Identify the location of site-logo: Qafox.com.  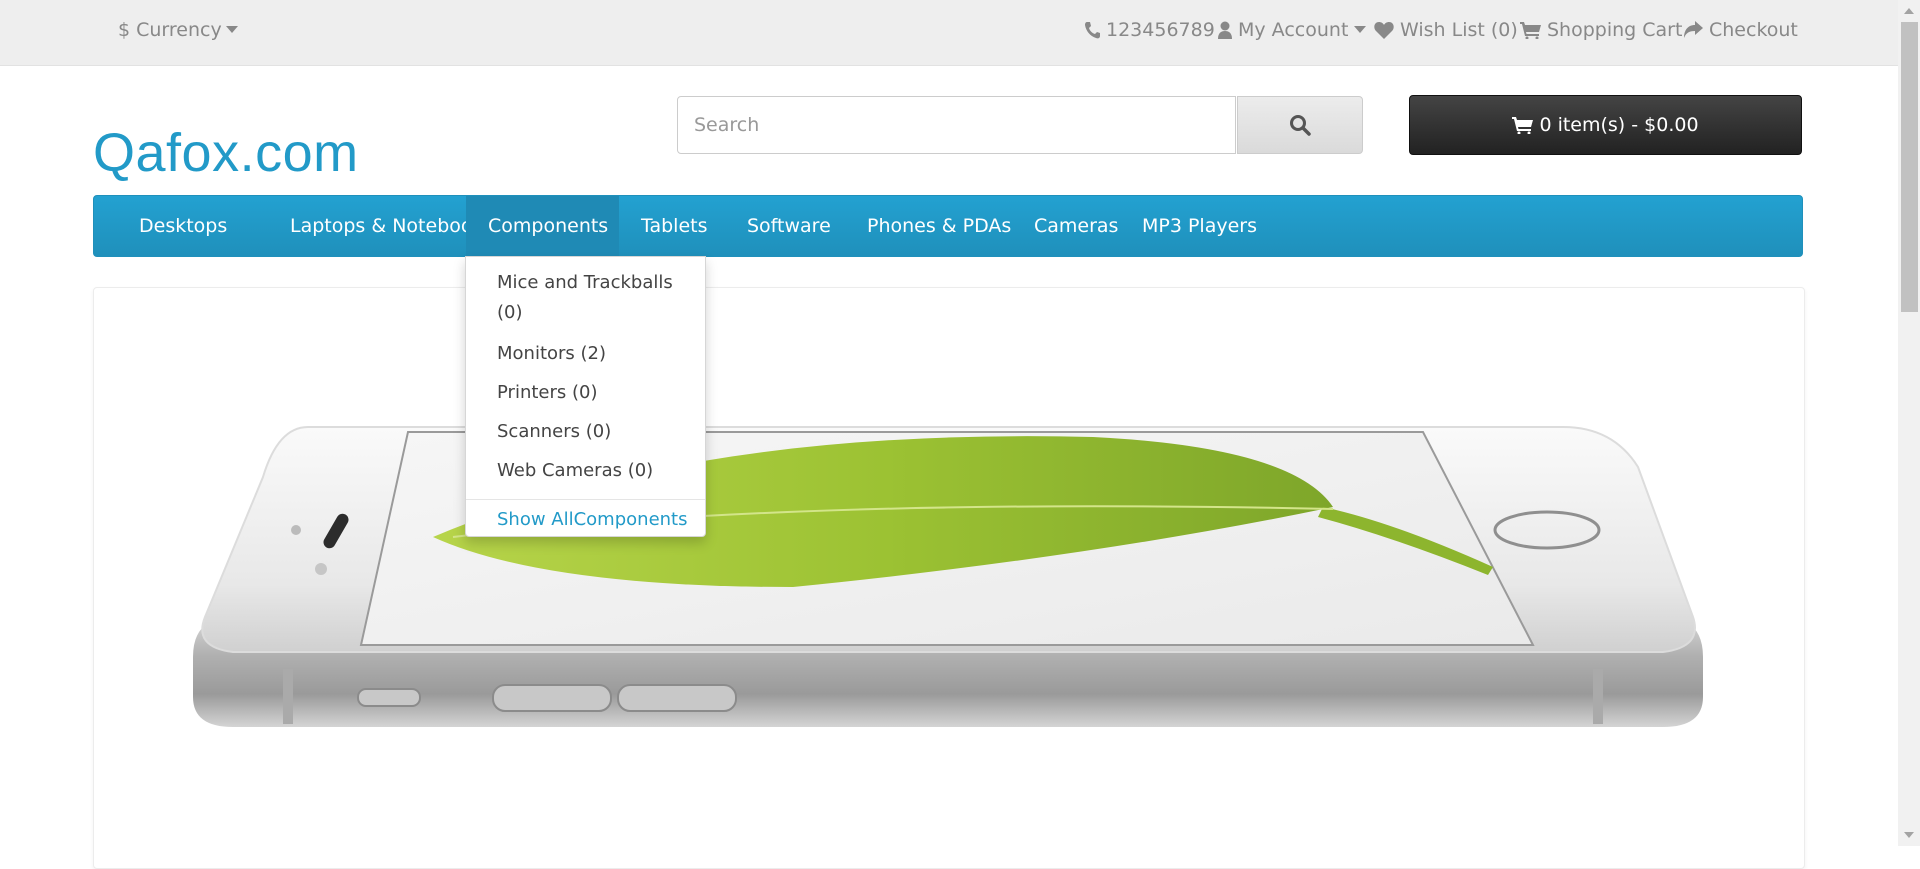
(226, 153).